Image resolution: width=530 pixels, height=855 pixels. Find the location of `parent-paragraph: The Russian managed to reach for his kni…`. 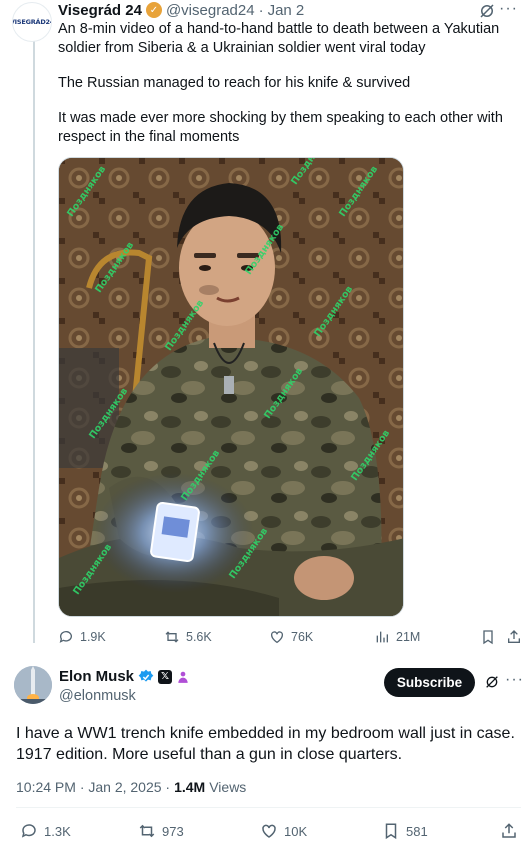

parent-paragraph: The Russian managed to reach for his kni… is located at coordinates (234, 83).